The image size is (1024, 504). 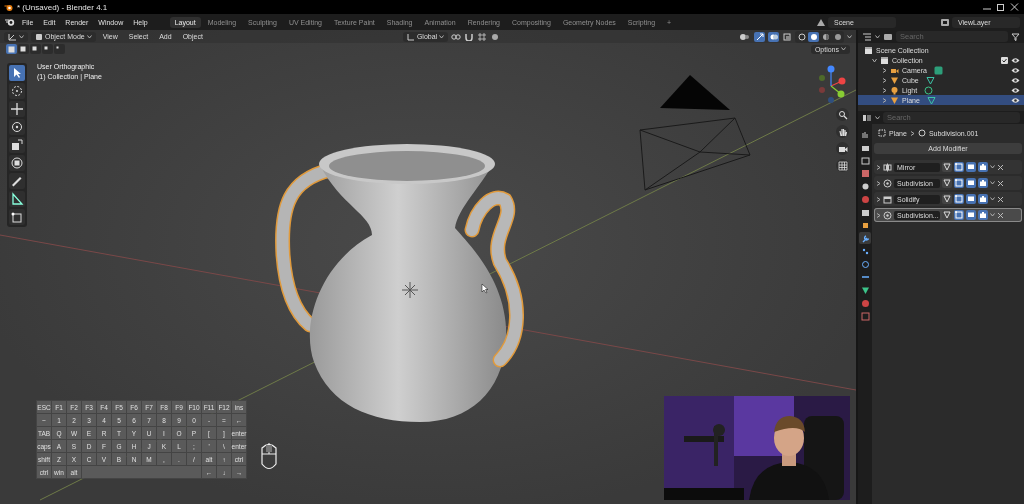 What do you see at coordinates (787, 36) in the screenshot?
I see `xray-icon` at bounding box center [787, 36].